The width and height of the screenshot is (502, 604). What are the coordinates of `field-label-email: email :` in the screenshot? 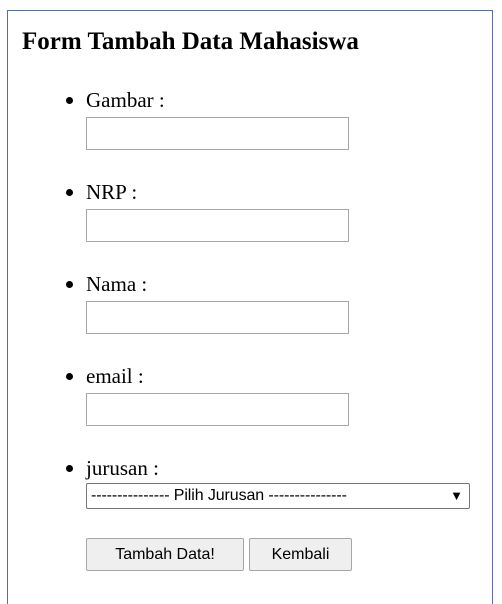 It's located at (115, 376).